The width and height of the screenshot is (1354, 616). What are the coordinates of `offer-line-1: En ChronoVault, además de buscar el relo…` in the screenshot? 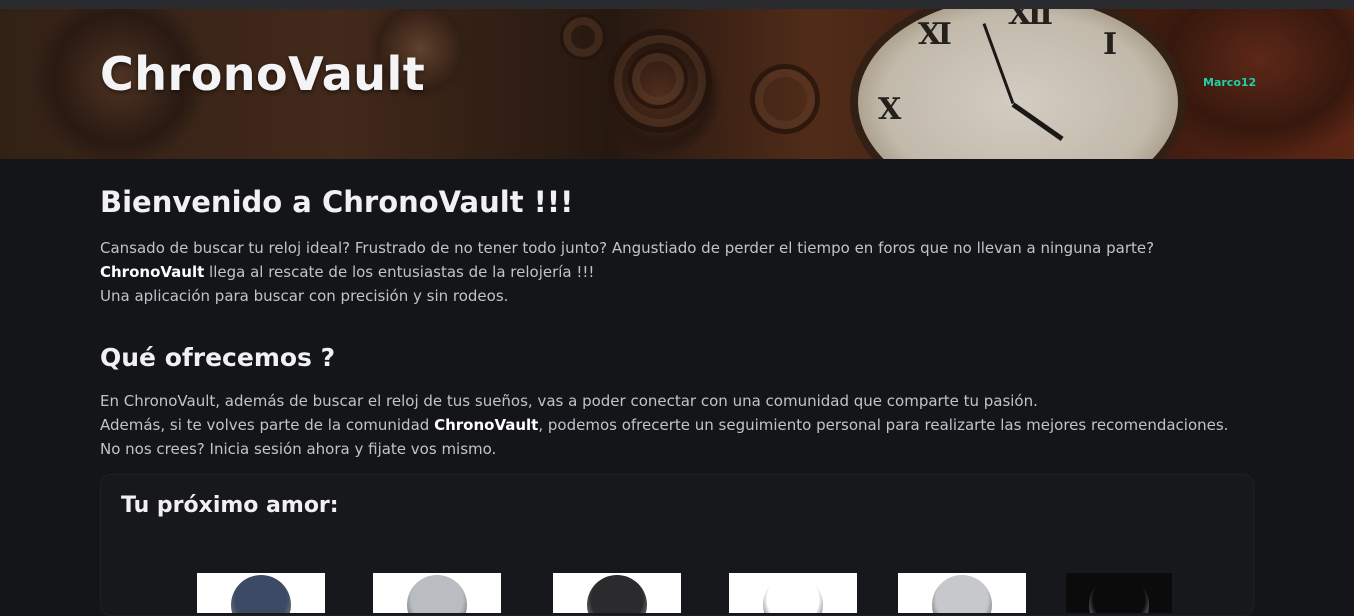 It's located at (569, 401).